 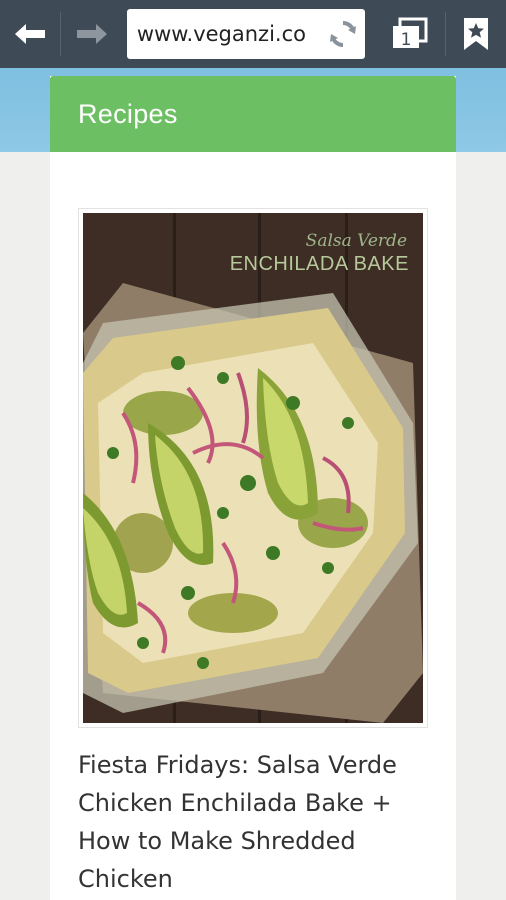 I want to click on tabs-icon: 1, so click(x=410, y=33).